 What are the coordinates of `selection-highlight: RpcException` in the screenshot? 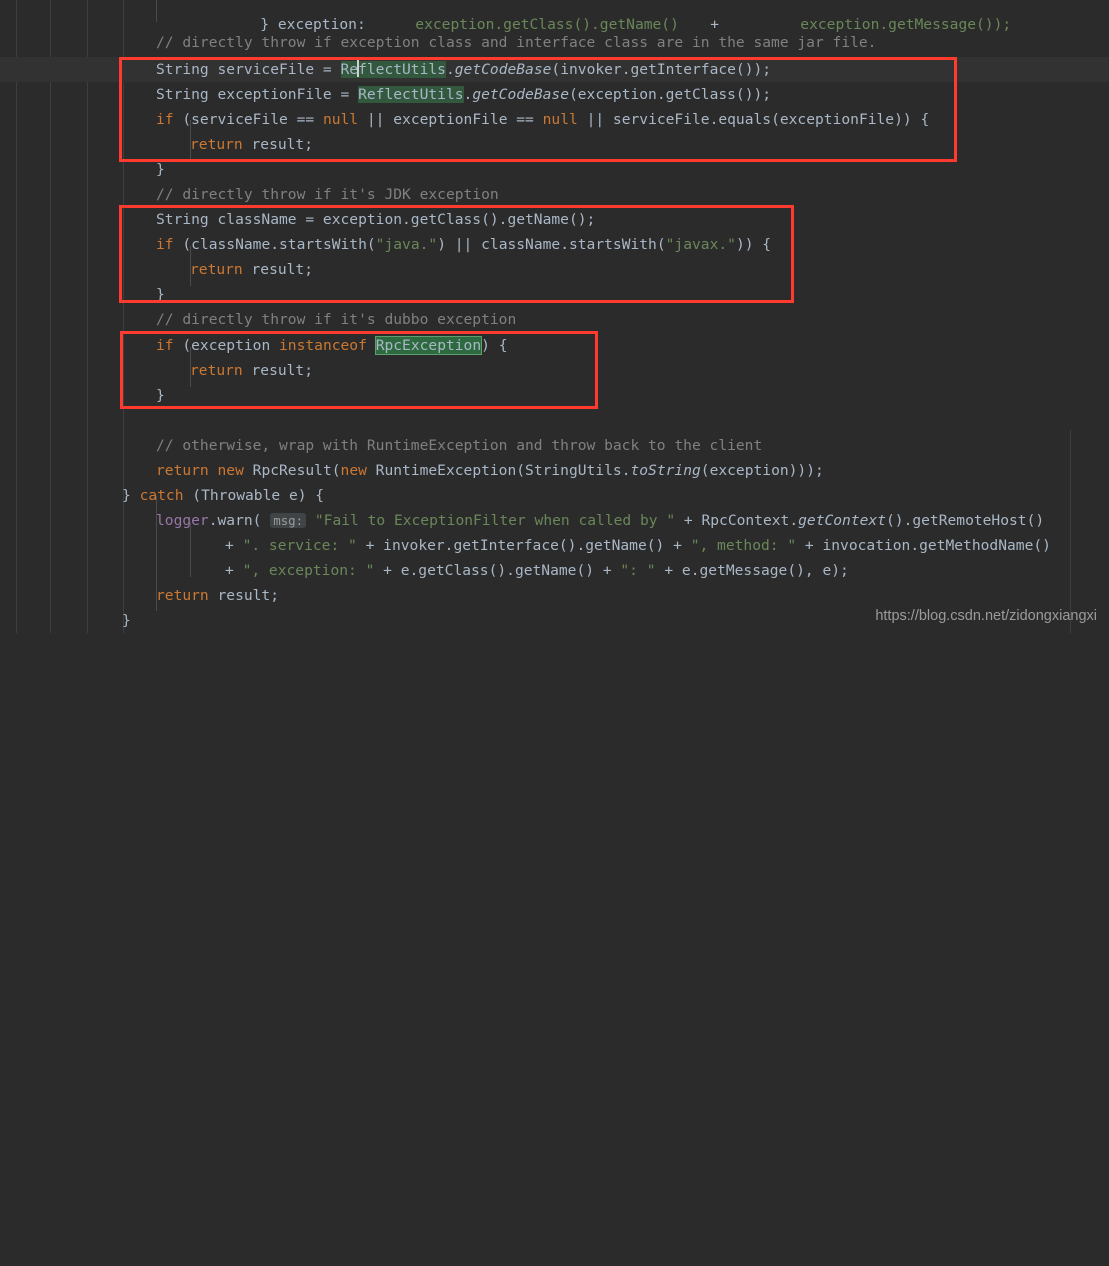 It's located at (428, 345).